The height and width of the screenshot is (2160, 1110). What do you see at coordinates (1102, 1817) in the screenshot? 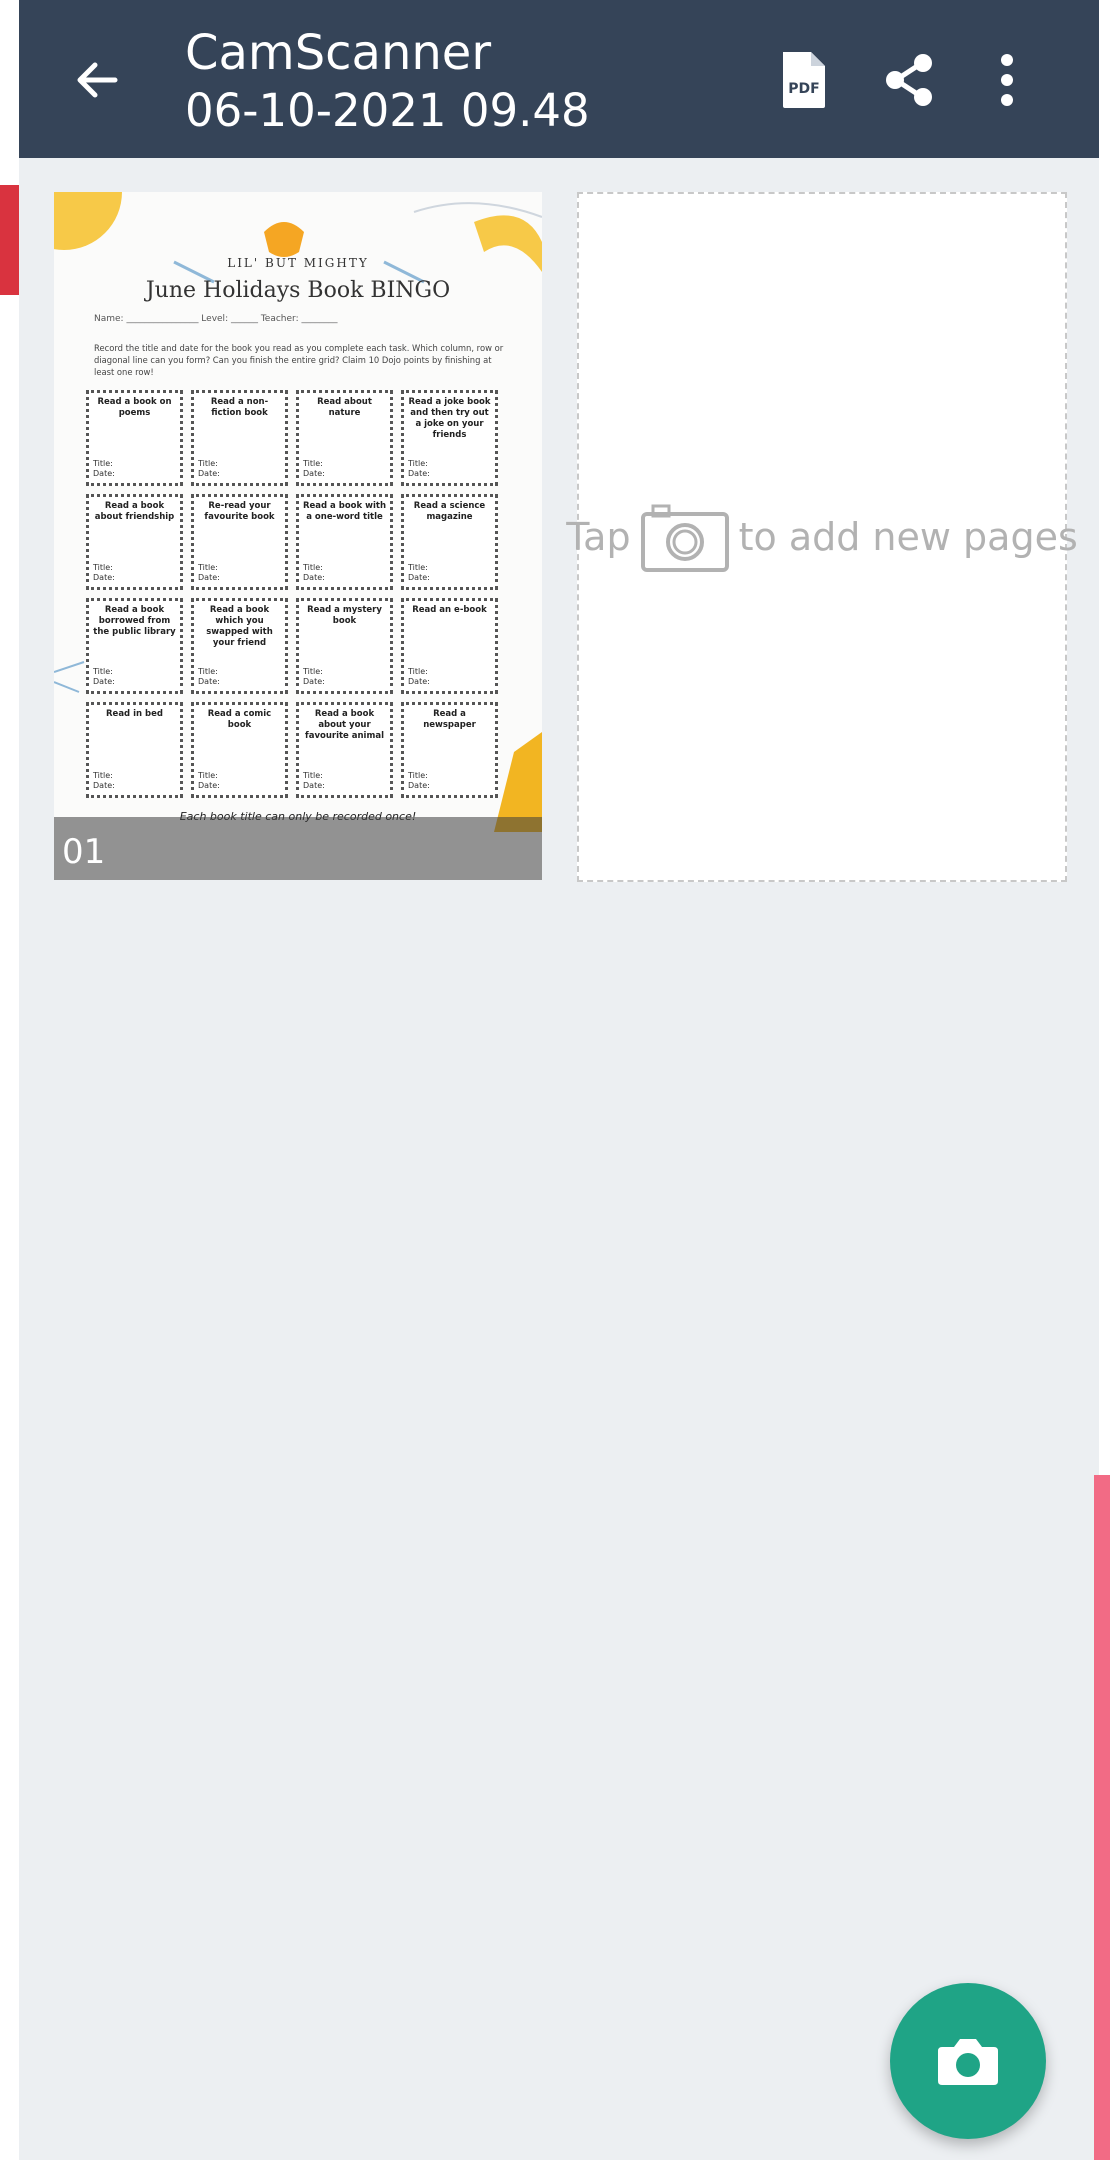
I see `edge-decoration-right` at bounding box center [1102, 1817].